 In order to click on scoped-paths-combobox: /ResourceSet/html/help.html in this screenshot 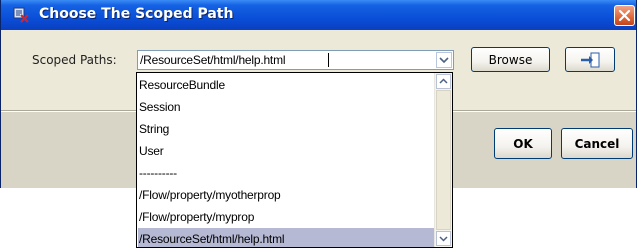, I will do `click(295, 60)`.